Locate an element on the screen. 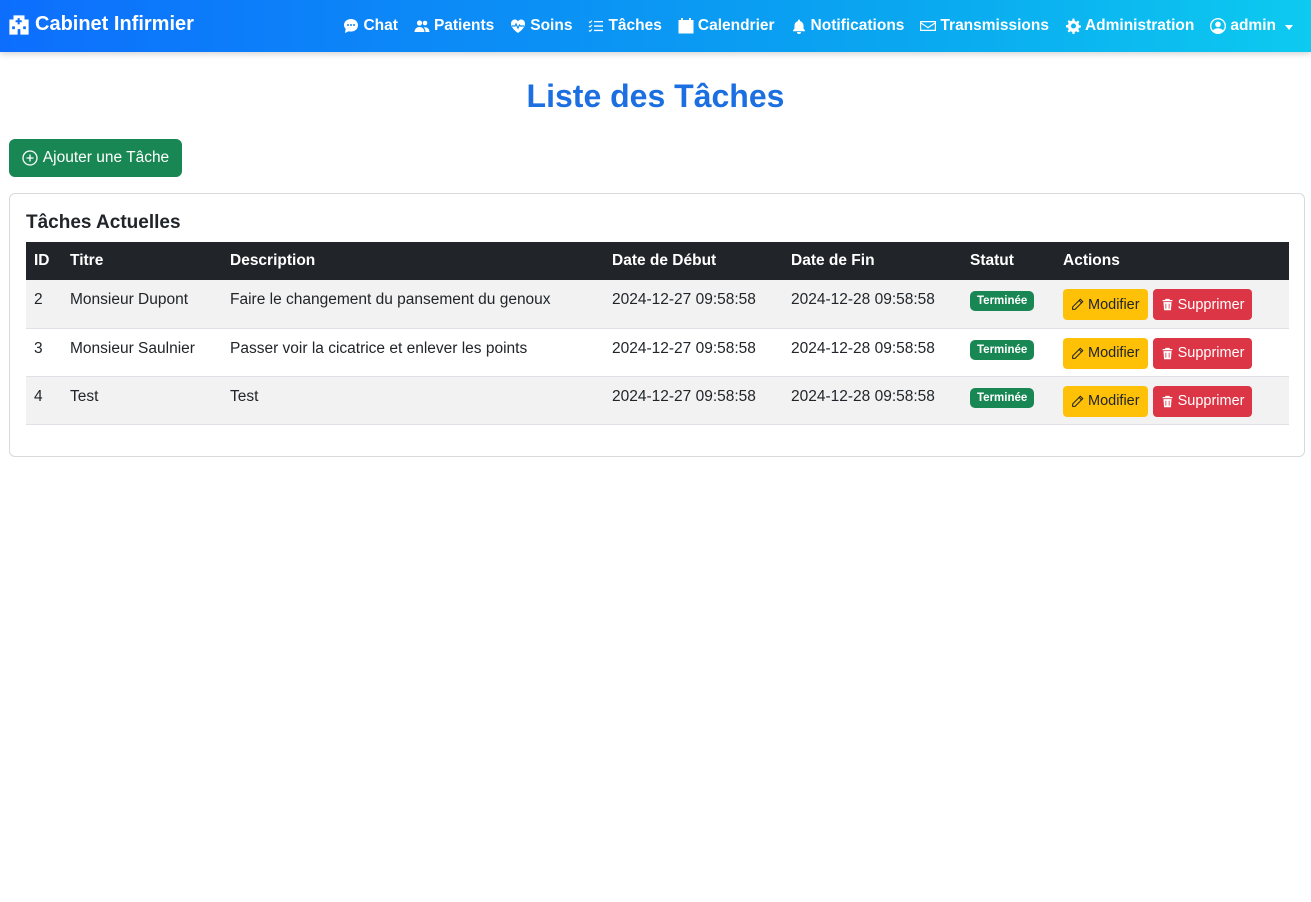  calendar-icon is located at coordinates (686, 26).